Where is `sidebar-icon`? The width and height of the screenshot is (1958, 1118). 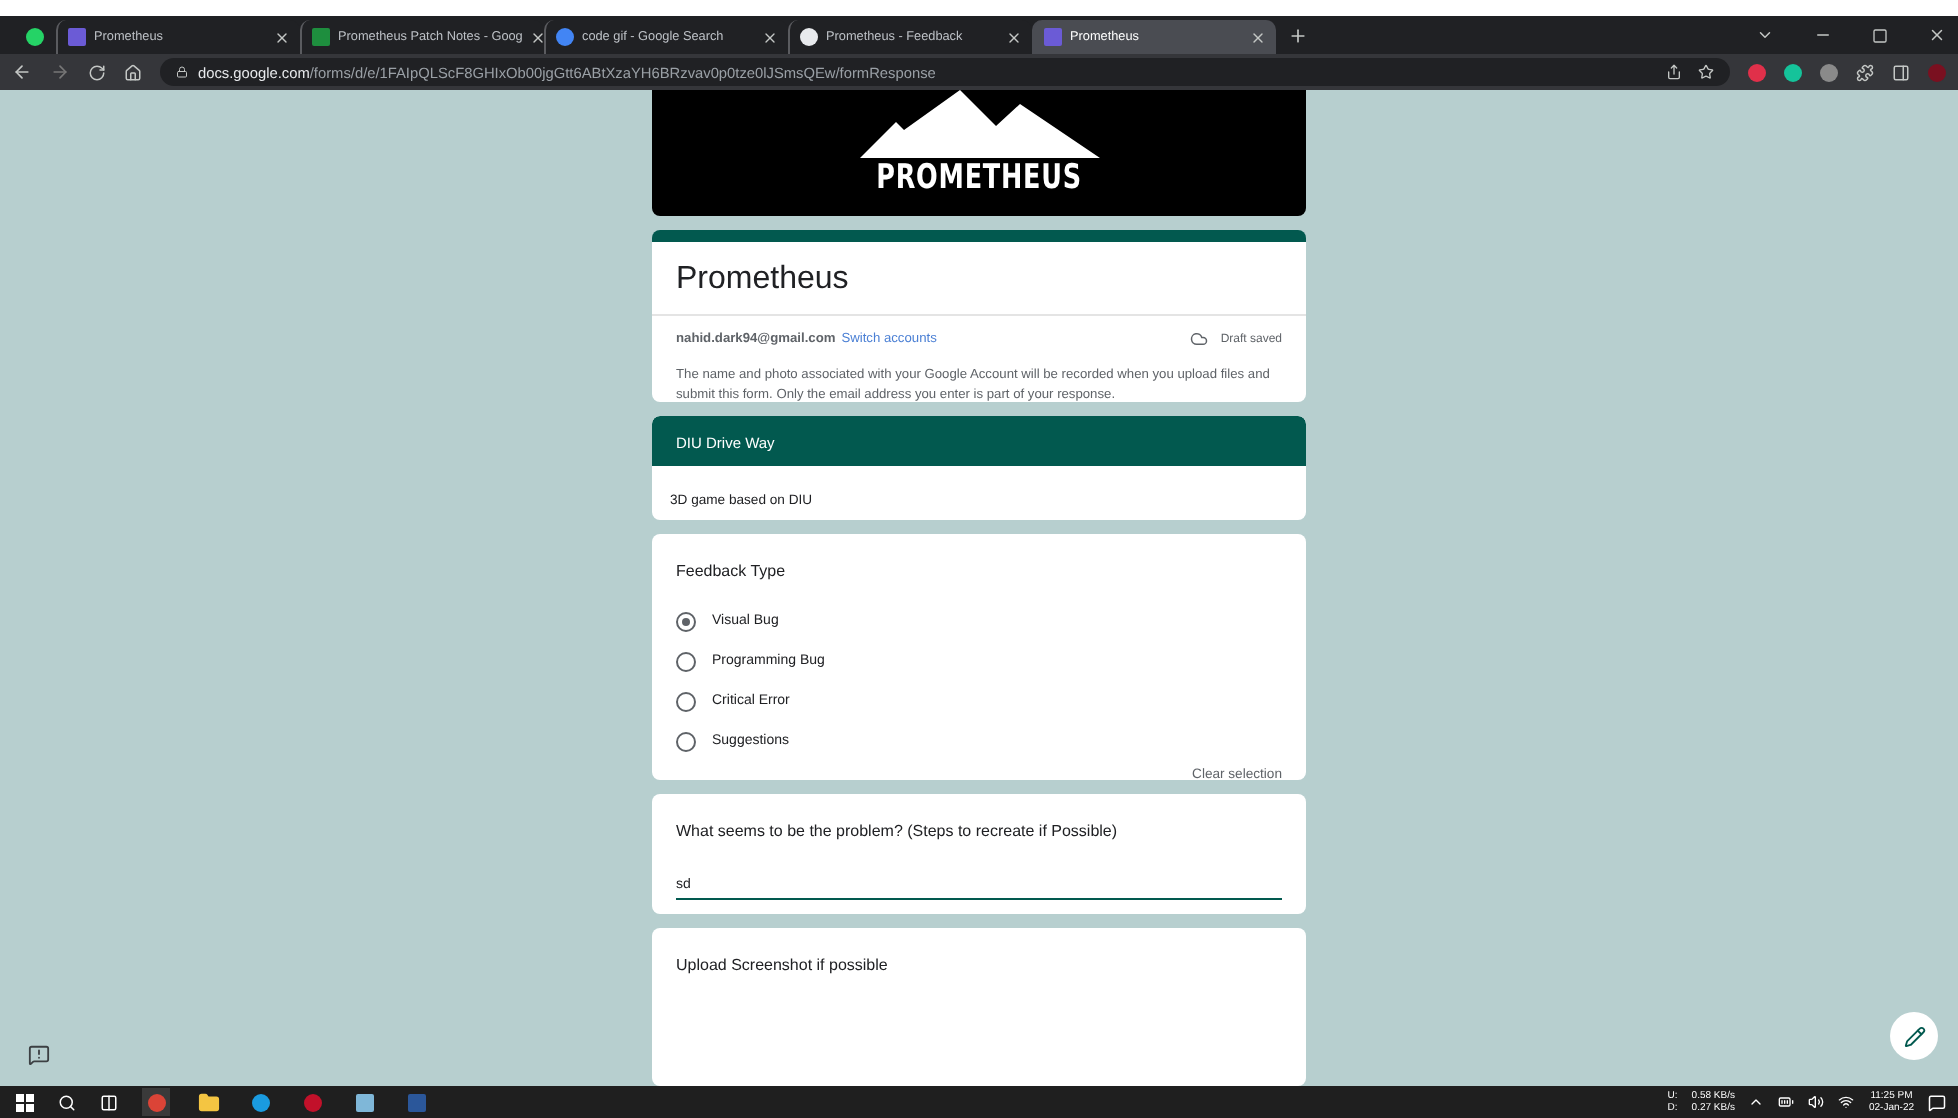
sidebar-icon is located at coordinates (1901, 72).